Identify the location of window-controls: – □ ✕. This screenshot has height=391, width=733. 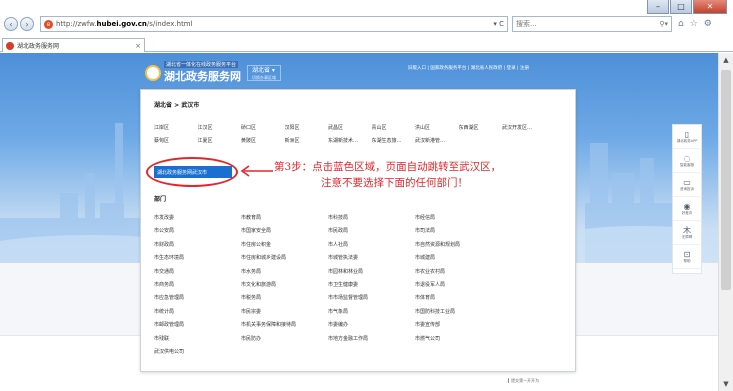
(687, 7).